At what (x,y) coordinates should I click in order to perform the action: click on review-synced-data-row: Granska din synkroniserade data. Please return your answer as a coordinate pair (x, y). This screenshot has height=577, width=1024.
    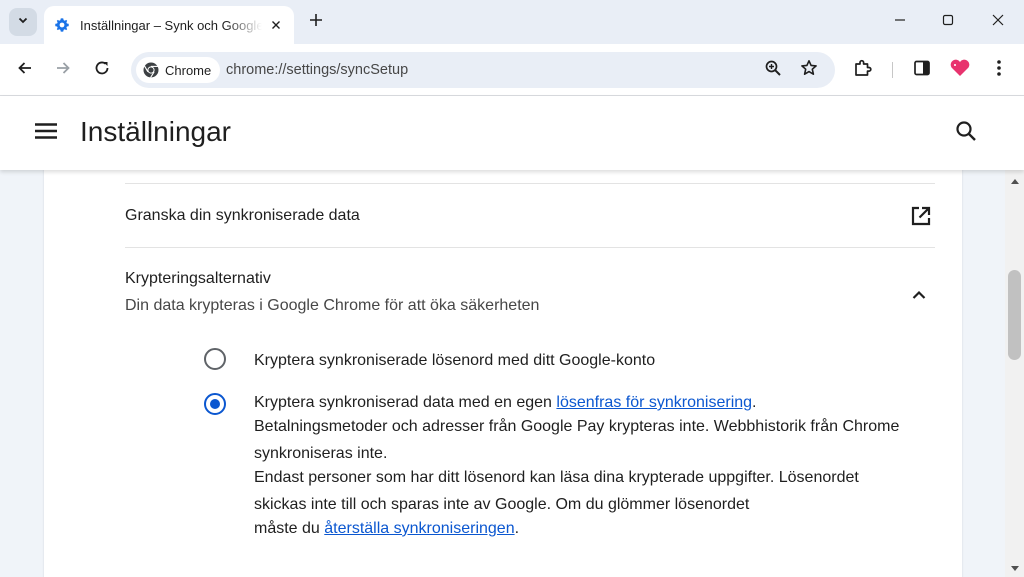
    Looking at the image, I should click on (530, 216).